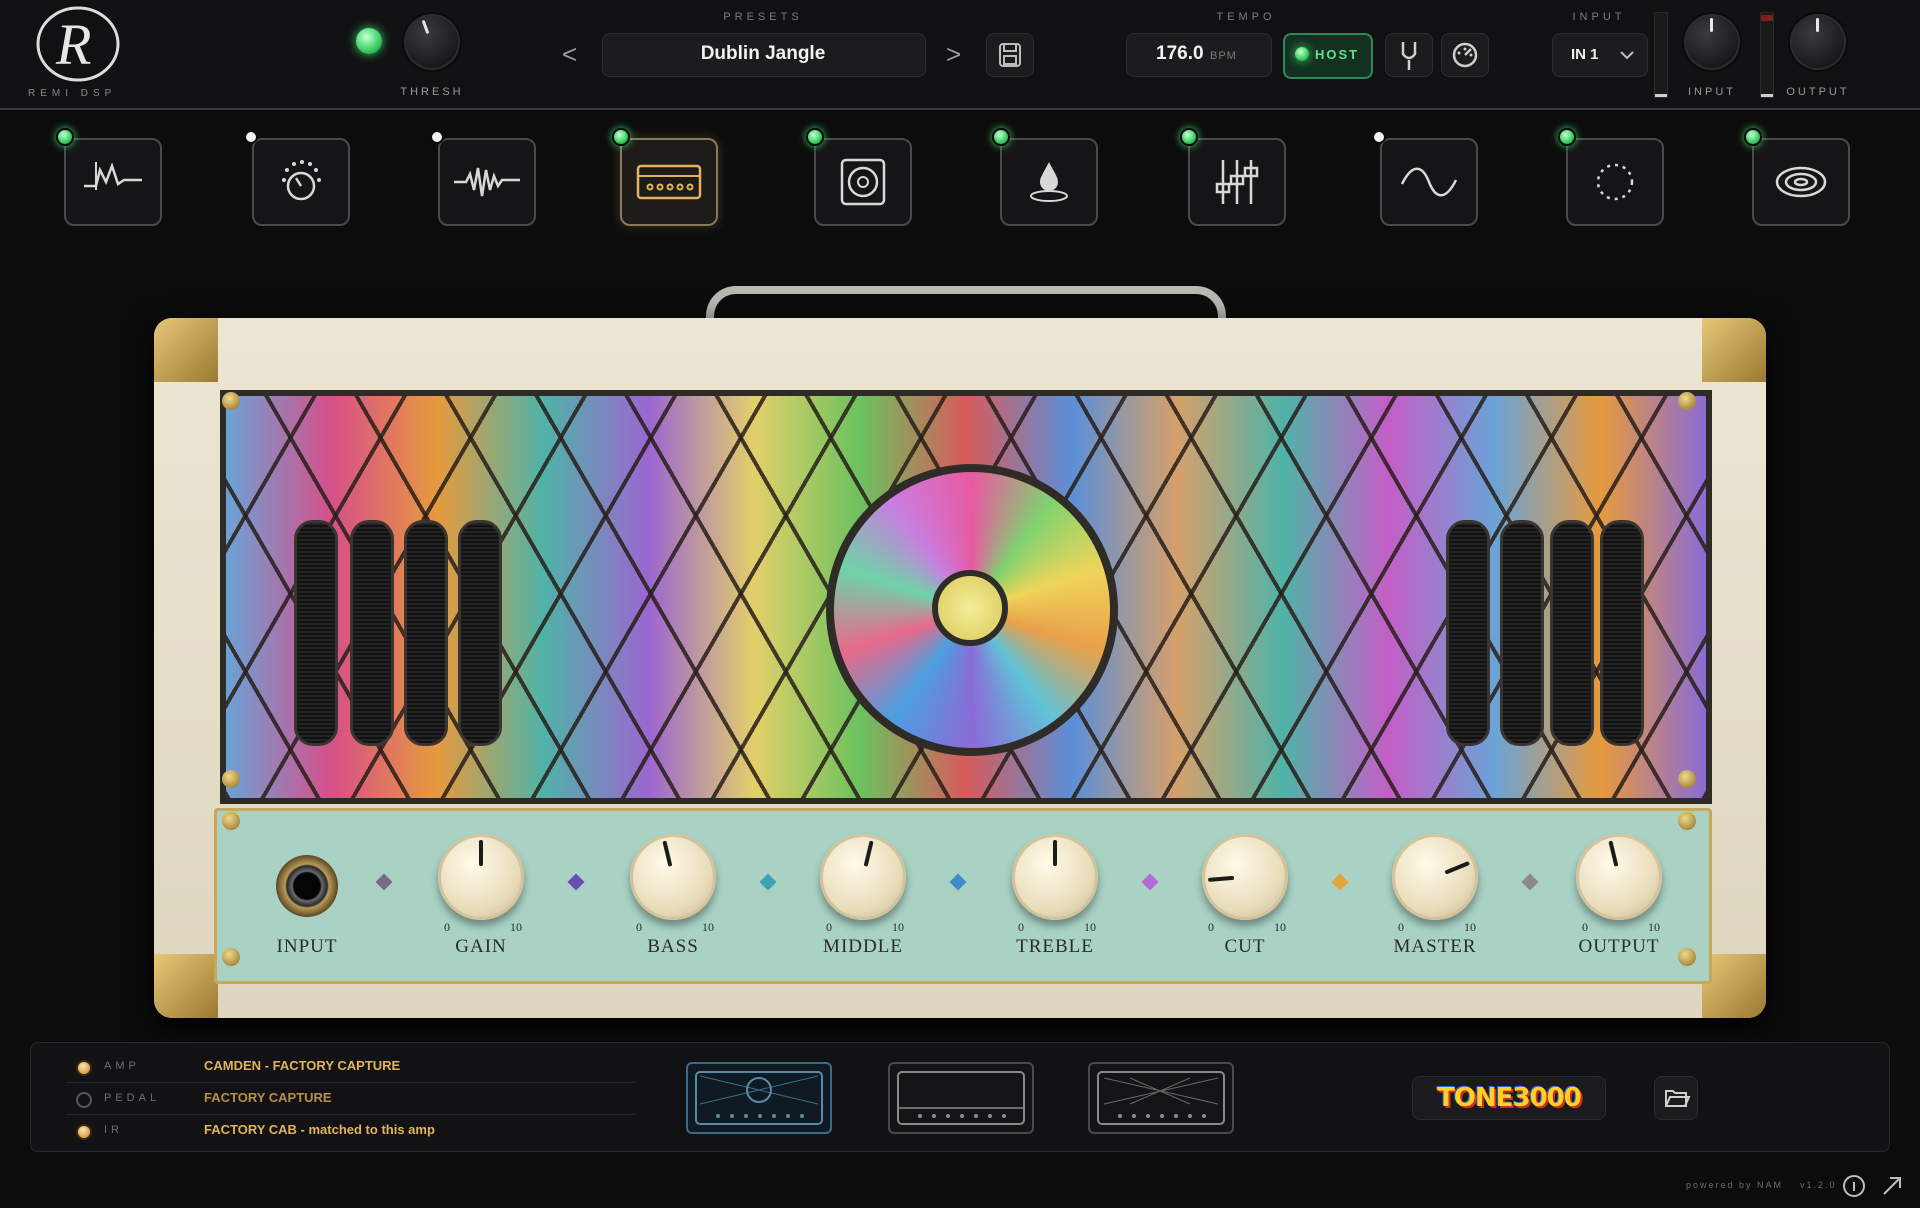 Image resolution: width=1920 pixels, height=1208 pixels. Describe the element at coordinates (1429, 182) in the screenshot. I see `fx-slot-sine-modulation` at that location.